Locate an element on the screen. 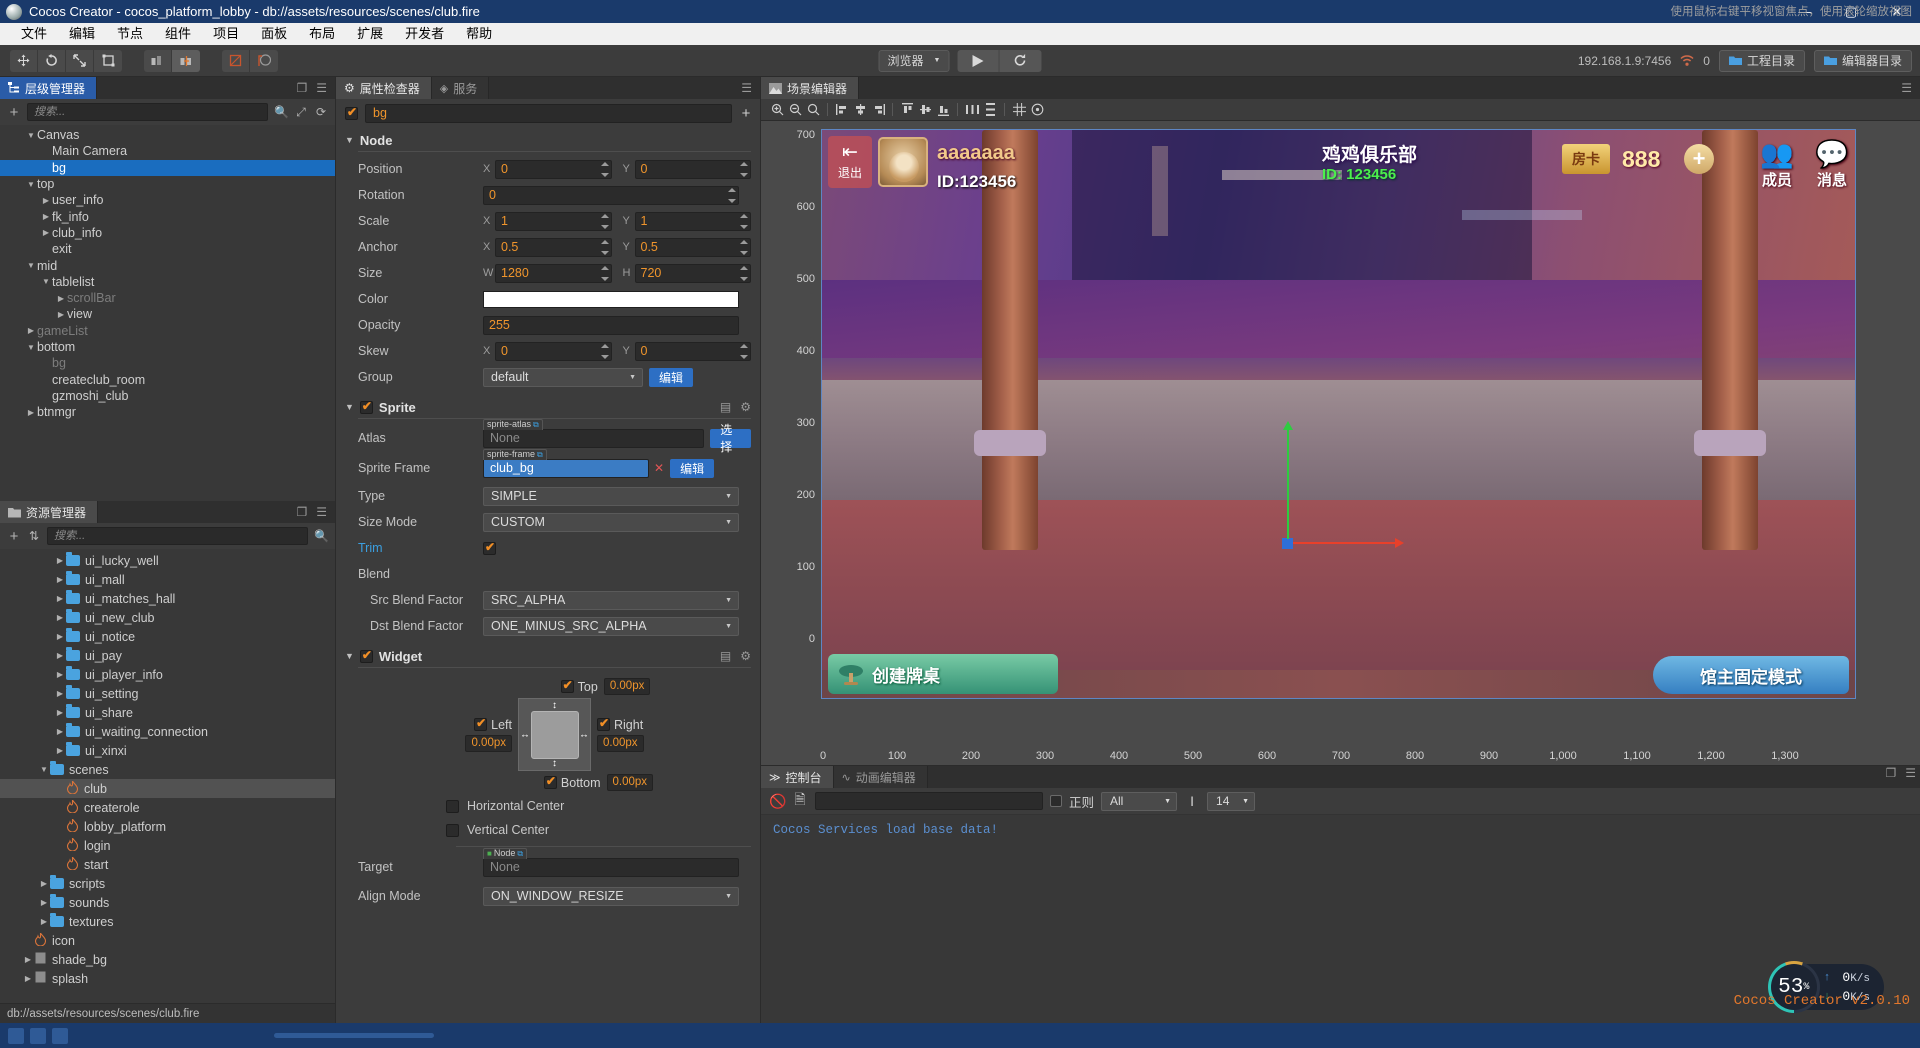 The image size is (1920, 1048). clear-sprite-frame-icon: ✕ is located at coordinates (659, 468).